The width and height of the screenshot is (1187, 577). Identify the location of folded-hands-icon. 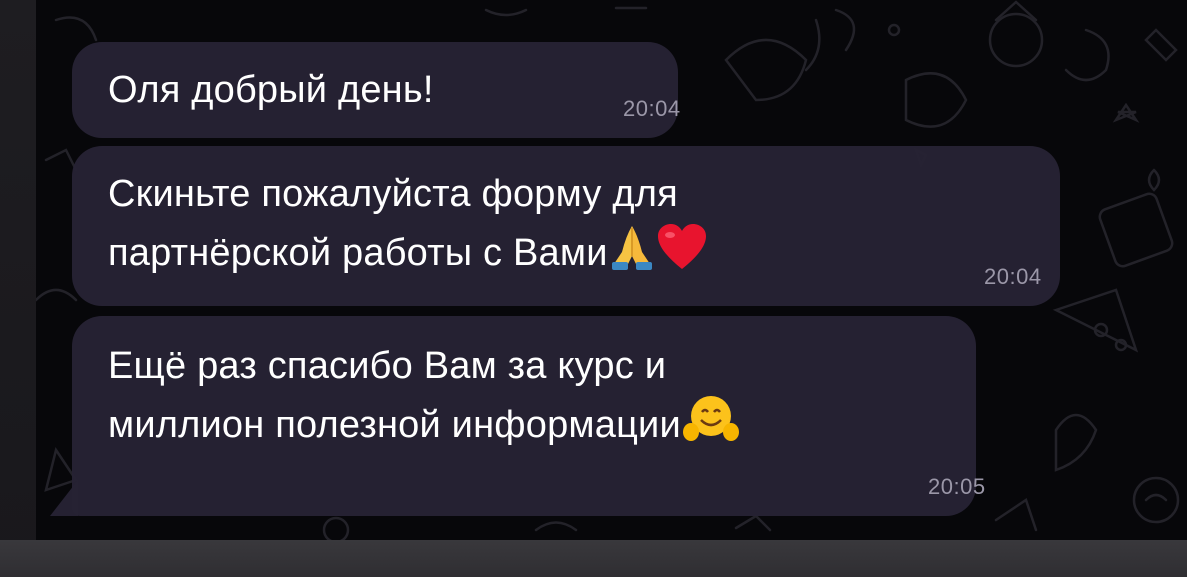
(632, 255).